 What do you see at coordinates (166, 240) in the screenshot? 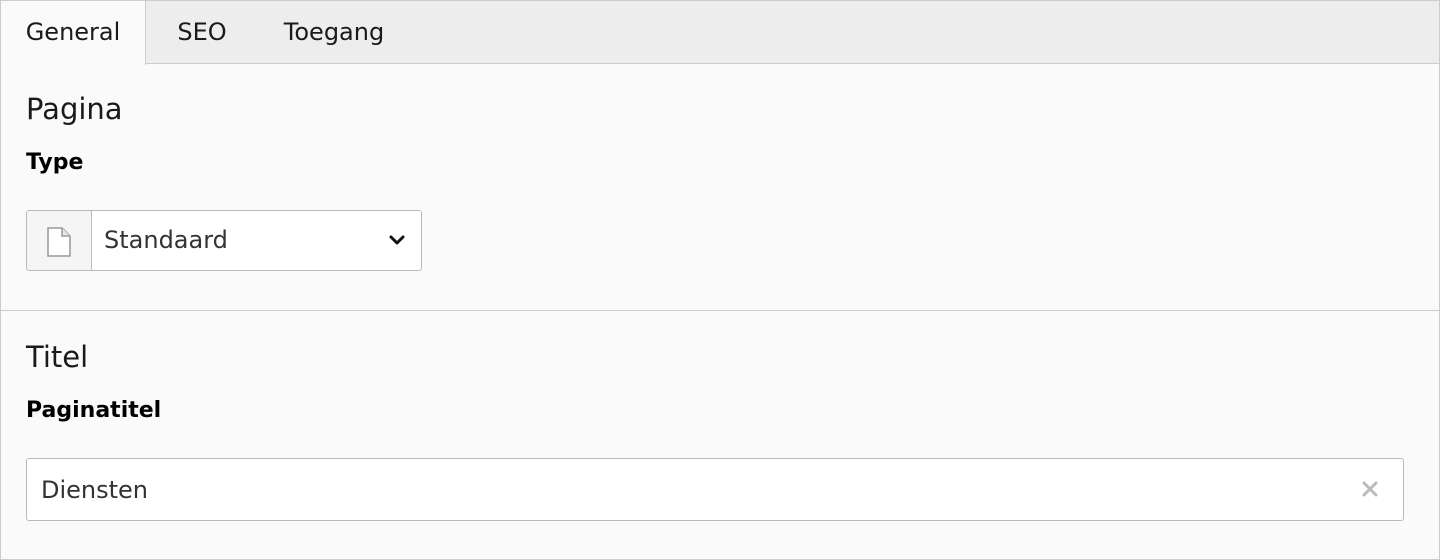
I see `select-value: Standaard` at bounding box center [166, 240].